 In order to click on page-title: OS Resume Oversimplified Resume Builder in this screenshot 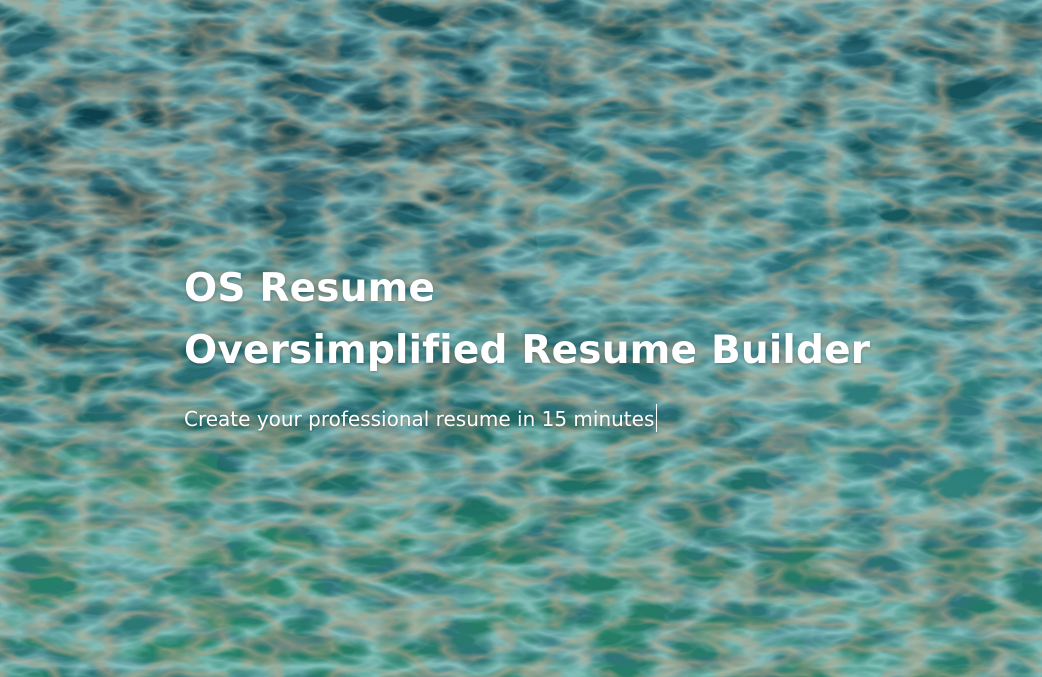, I will do `click(584, 320)`.